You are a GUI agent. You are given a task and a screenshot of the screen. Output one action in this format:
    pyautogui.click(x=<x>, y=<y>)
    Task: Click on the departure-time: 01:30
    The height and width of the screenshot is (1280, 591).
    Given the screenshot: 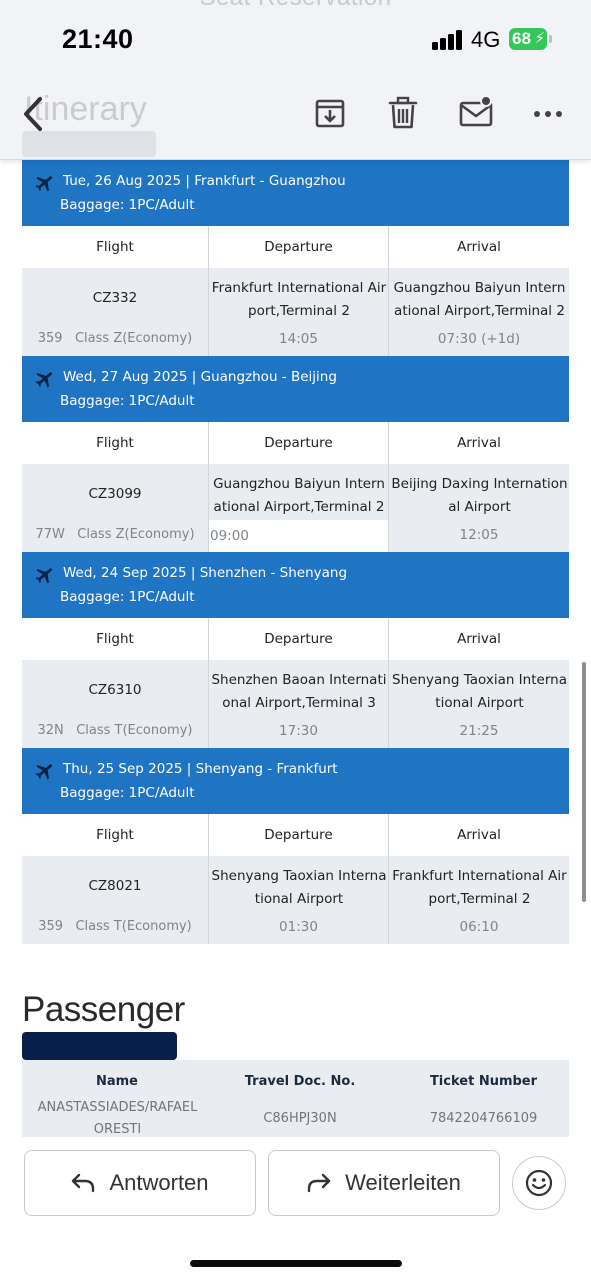 What is the action you would take?
    pyautogui.click(x=298, y=927)
    